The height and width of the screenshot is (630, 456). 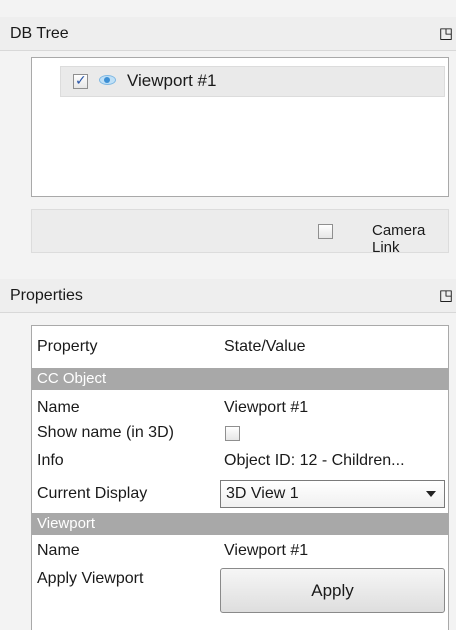 What do you see at coordinates (90, 578) in the screenshot?
I see `property-name: Apply Viewport` at bounding box center [90, 578].